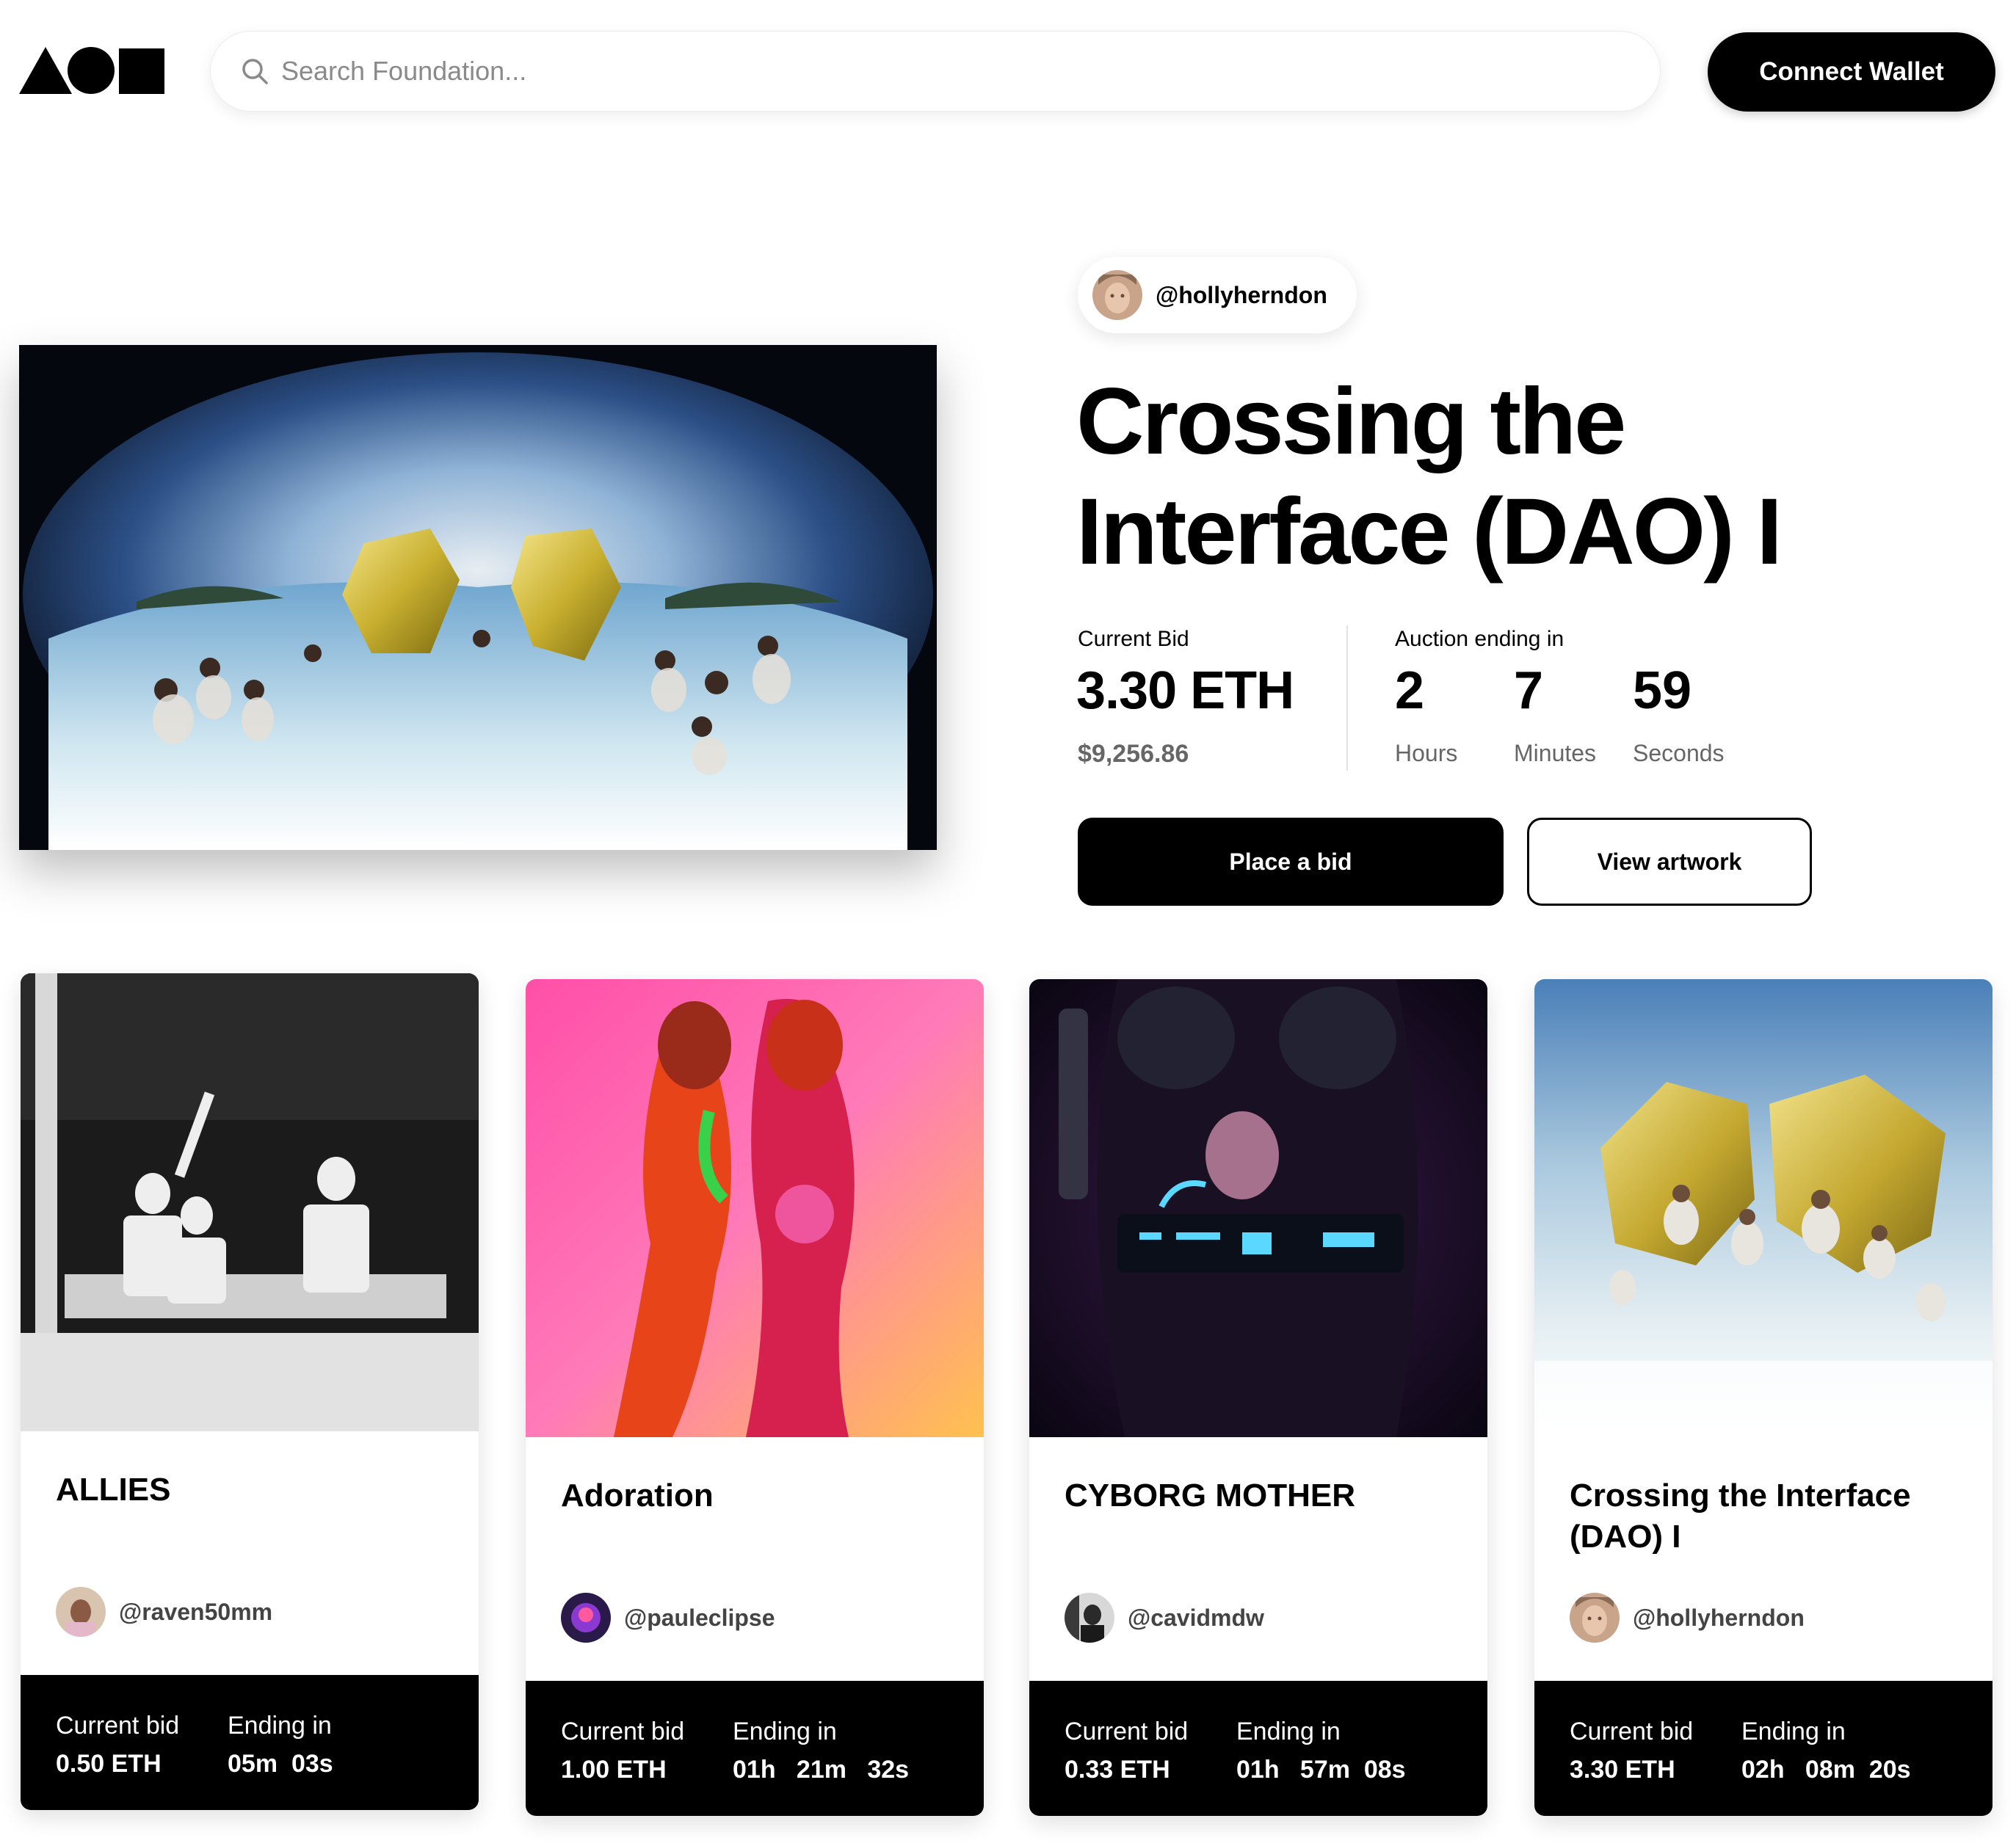 This screenshot has height=1846, width=2016. Describe the element at coordinates (255, 71) in the screenshot. I see `search-icon` at that location.